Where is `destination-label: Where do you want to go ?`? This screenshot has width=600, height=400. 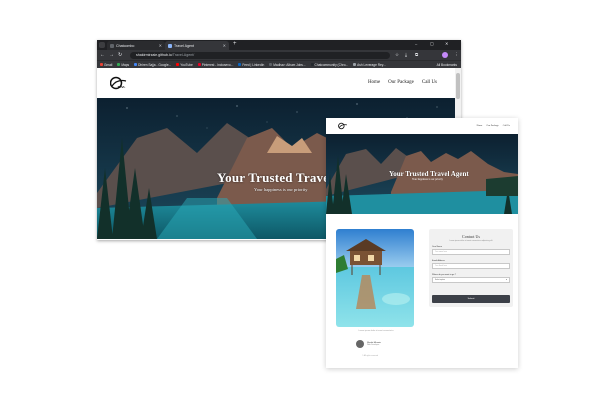 destination-label: Where do you want to go ? is located at coordinates (444, 275).